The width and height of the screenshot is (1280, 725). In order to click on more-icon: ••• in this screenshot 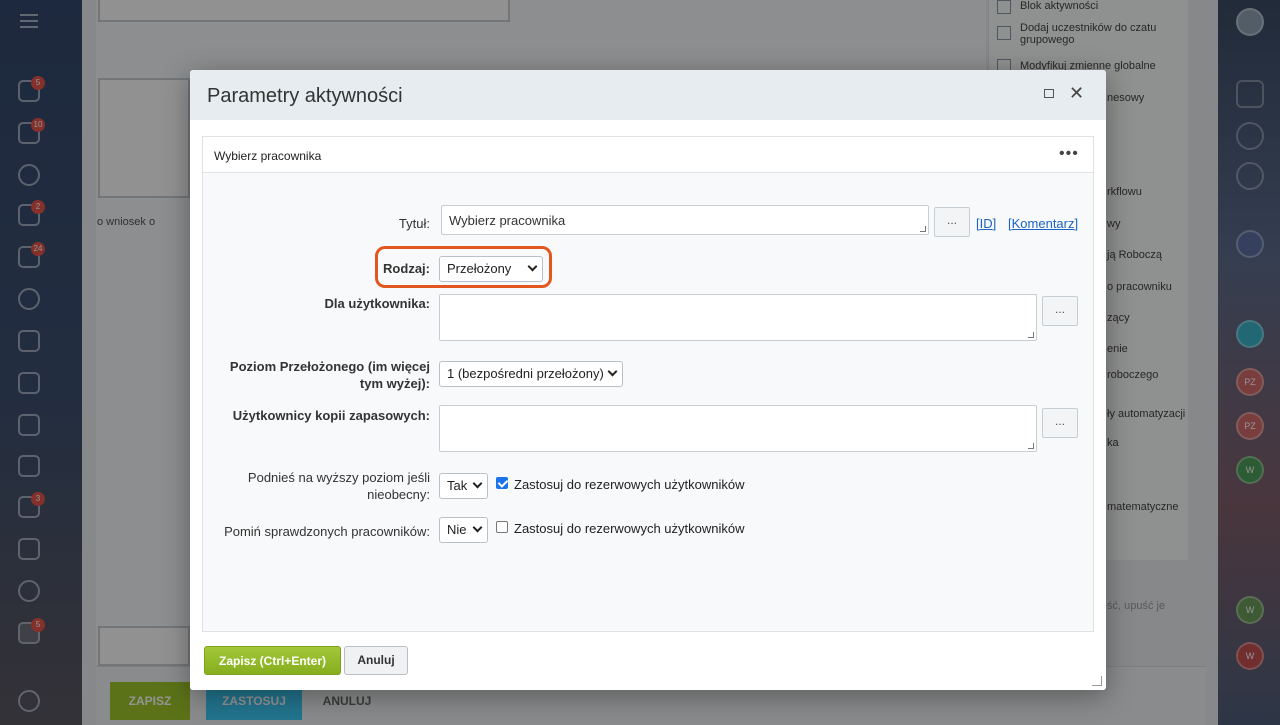, I will do `click(1069, 154)`.